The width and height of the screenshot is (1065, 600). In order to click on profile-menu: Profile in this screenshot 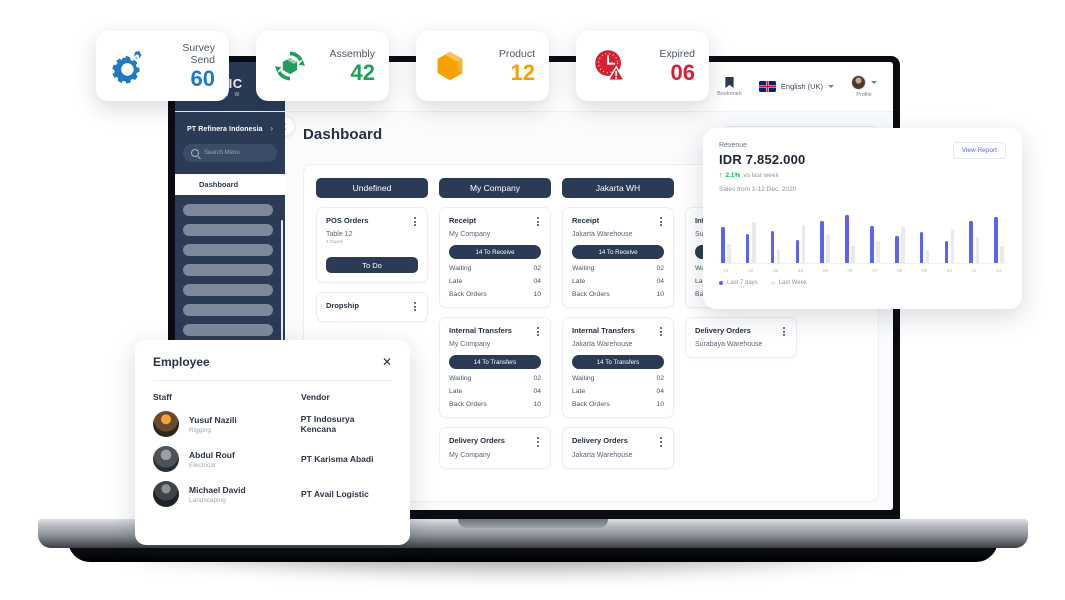, I will do `click(864, 86)`.